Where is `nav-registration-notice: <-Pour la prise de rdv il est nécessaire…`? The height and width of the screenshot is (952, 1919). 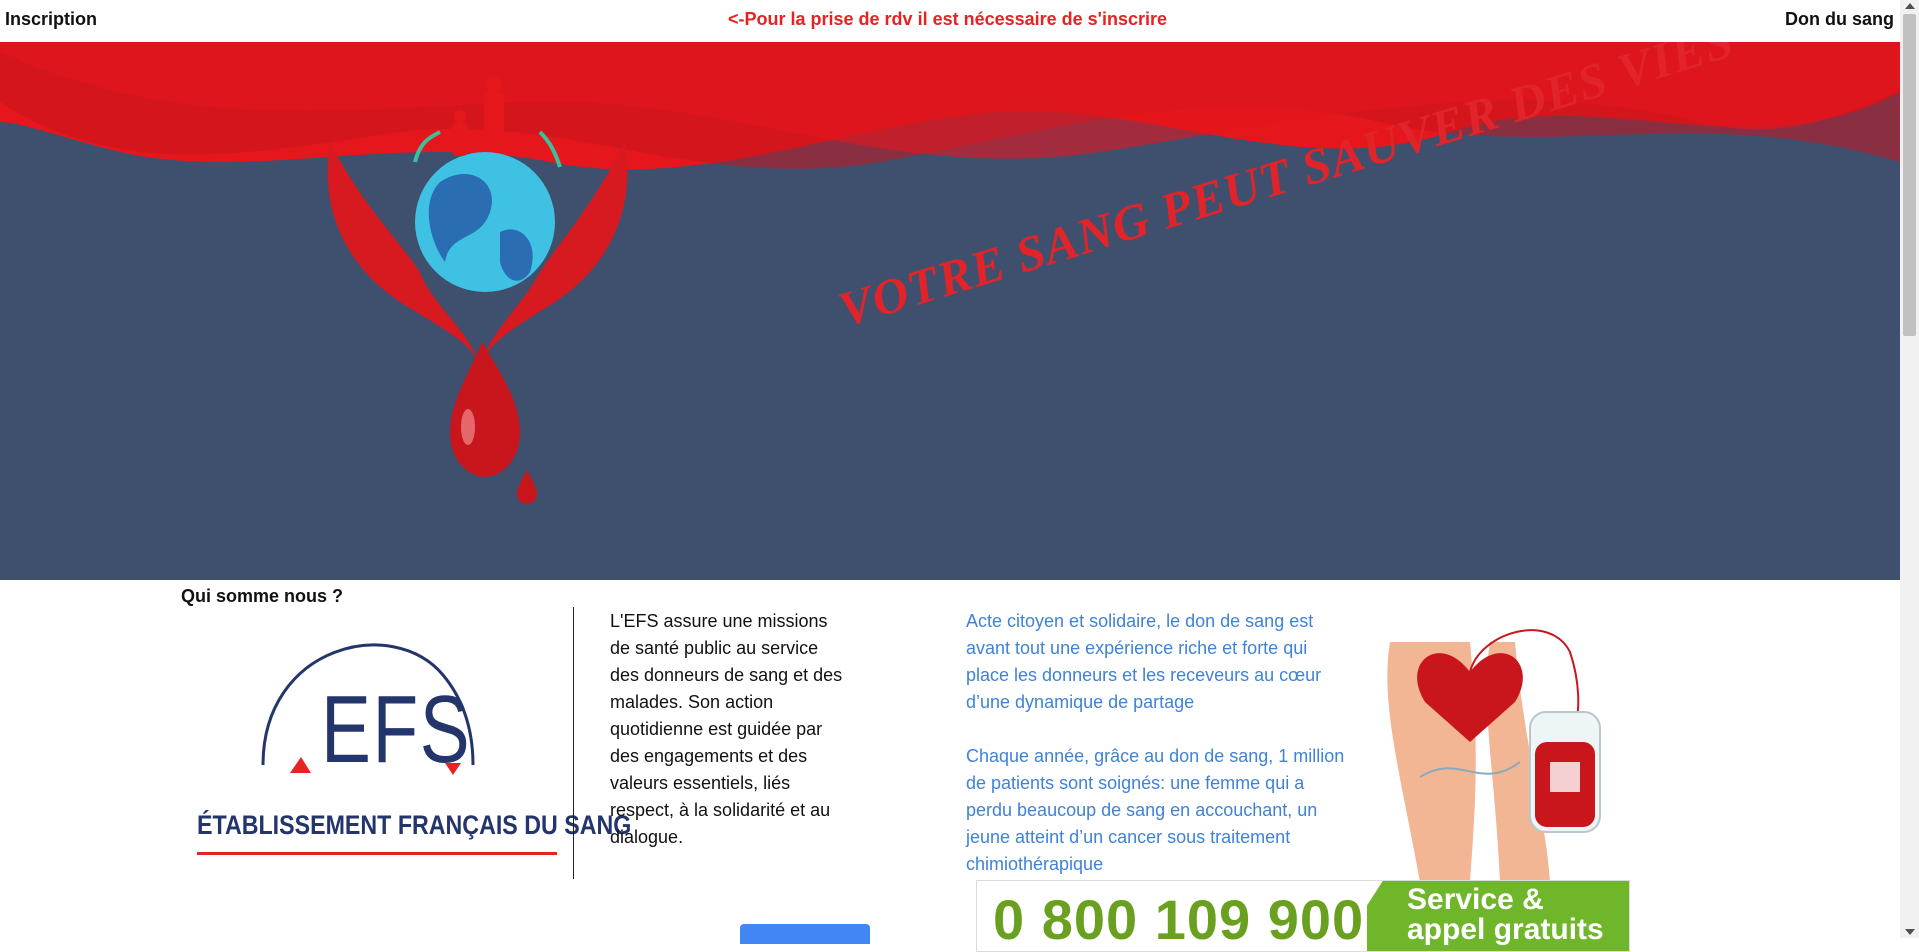
nav-registration-notice: <-Pour la prise de rdv il est nécessaire… is located at coordinates (947, 19).